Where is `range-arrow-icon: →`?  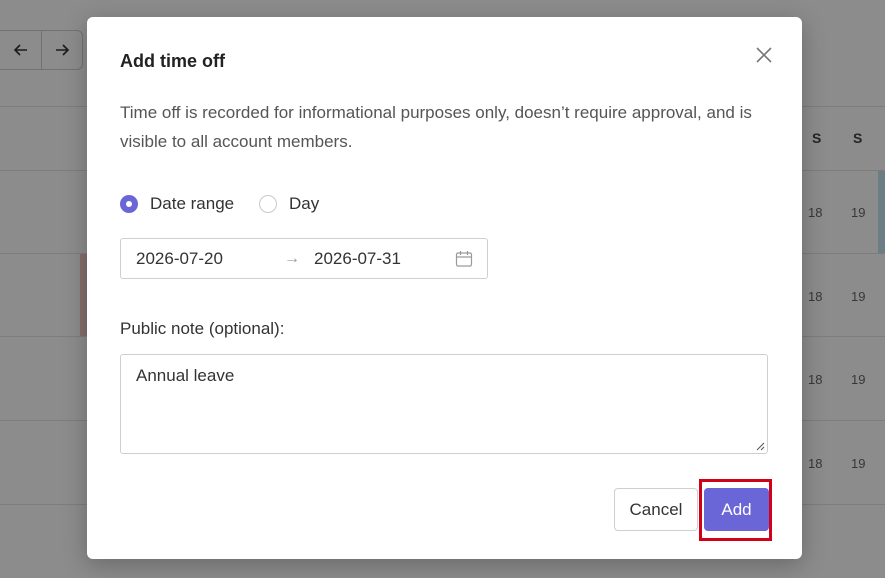
range-arrow-icon: → is located at coordinates (292, 258).